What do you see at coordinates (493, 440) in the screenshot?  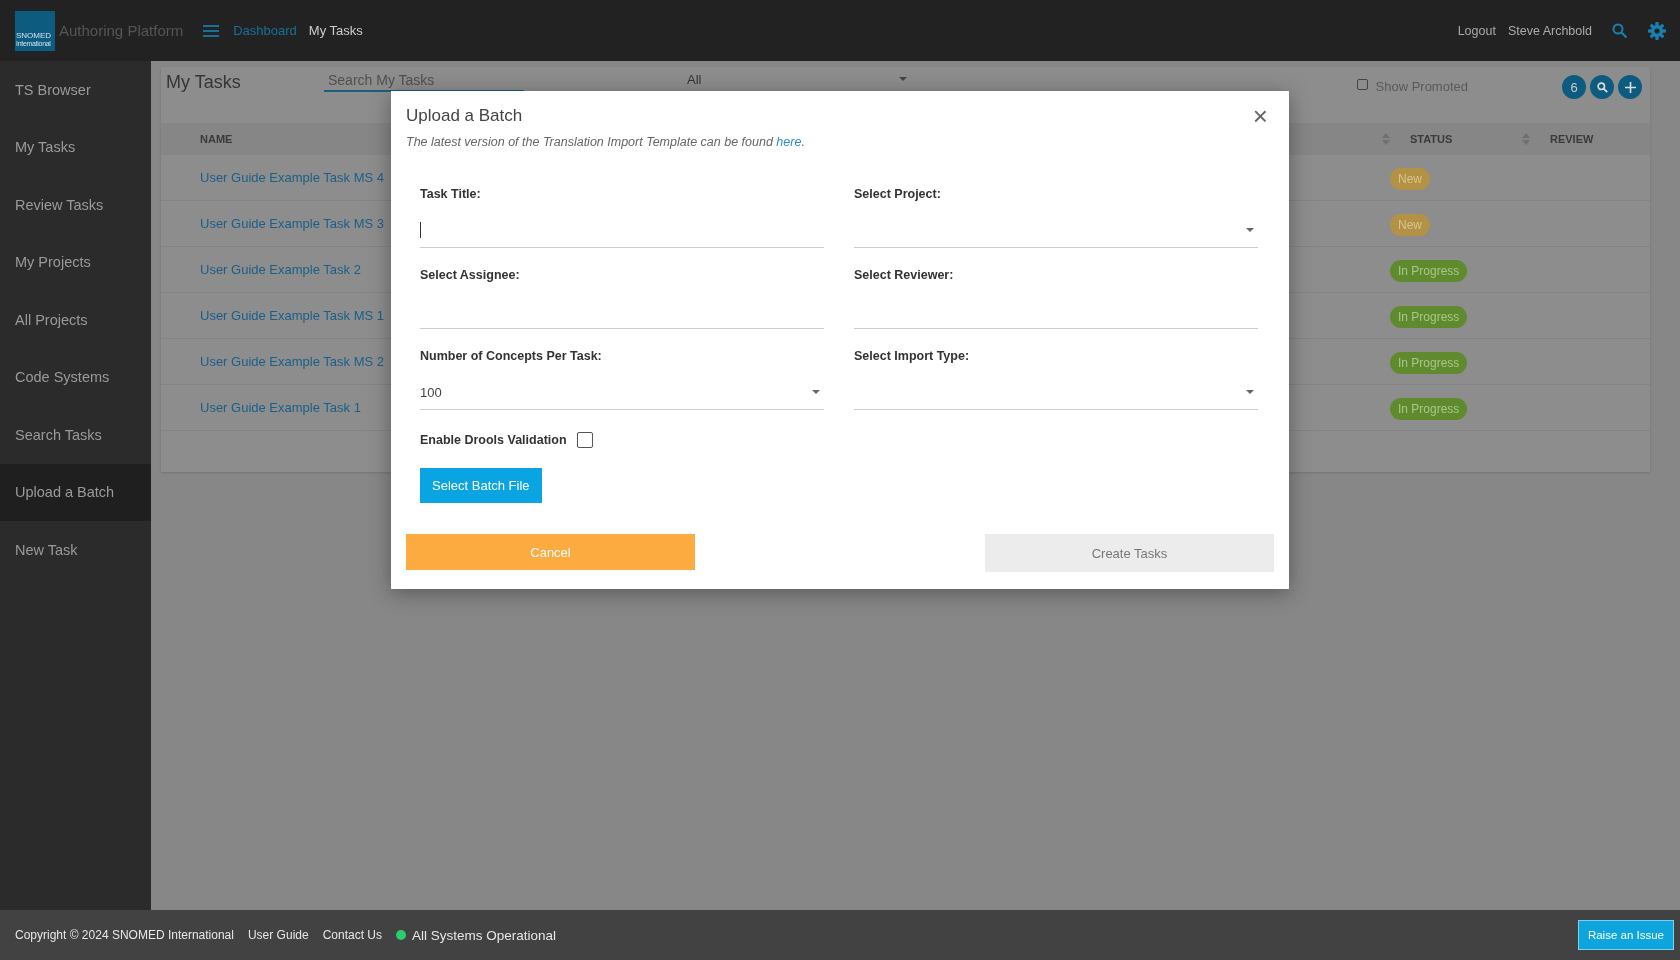 I see `drools-label: Enable Drools Validation` at bounding box center [493, 440].